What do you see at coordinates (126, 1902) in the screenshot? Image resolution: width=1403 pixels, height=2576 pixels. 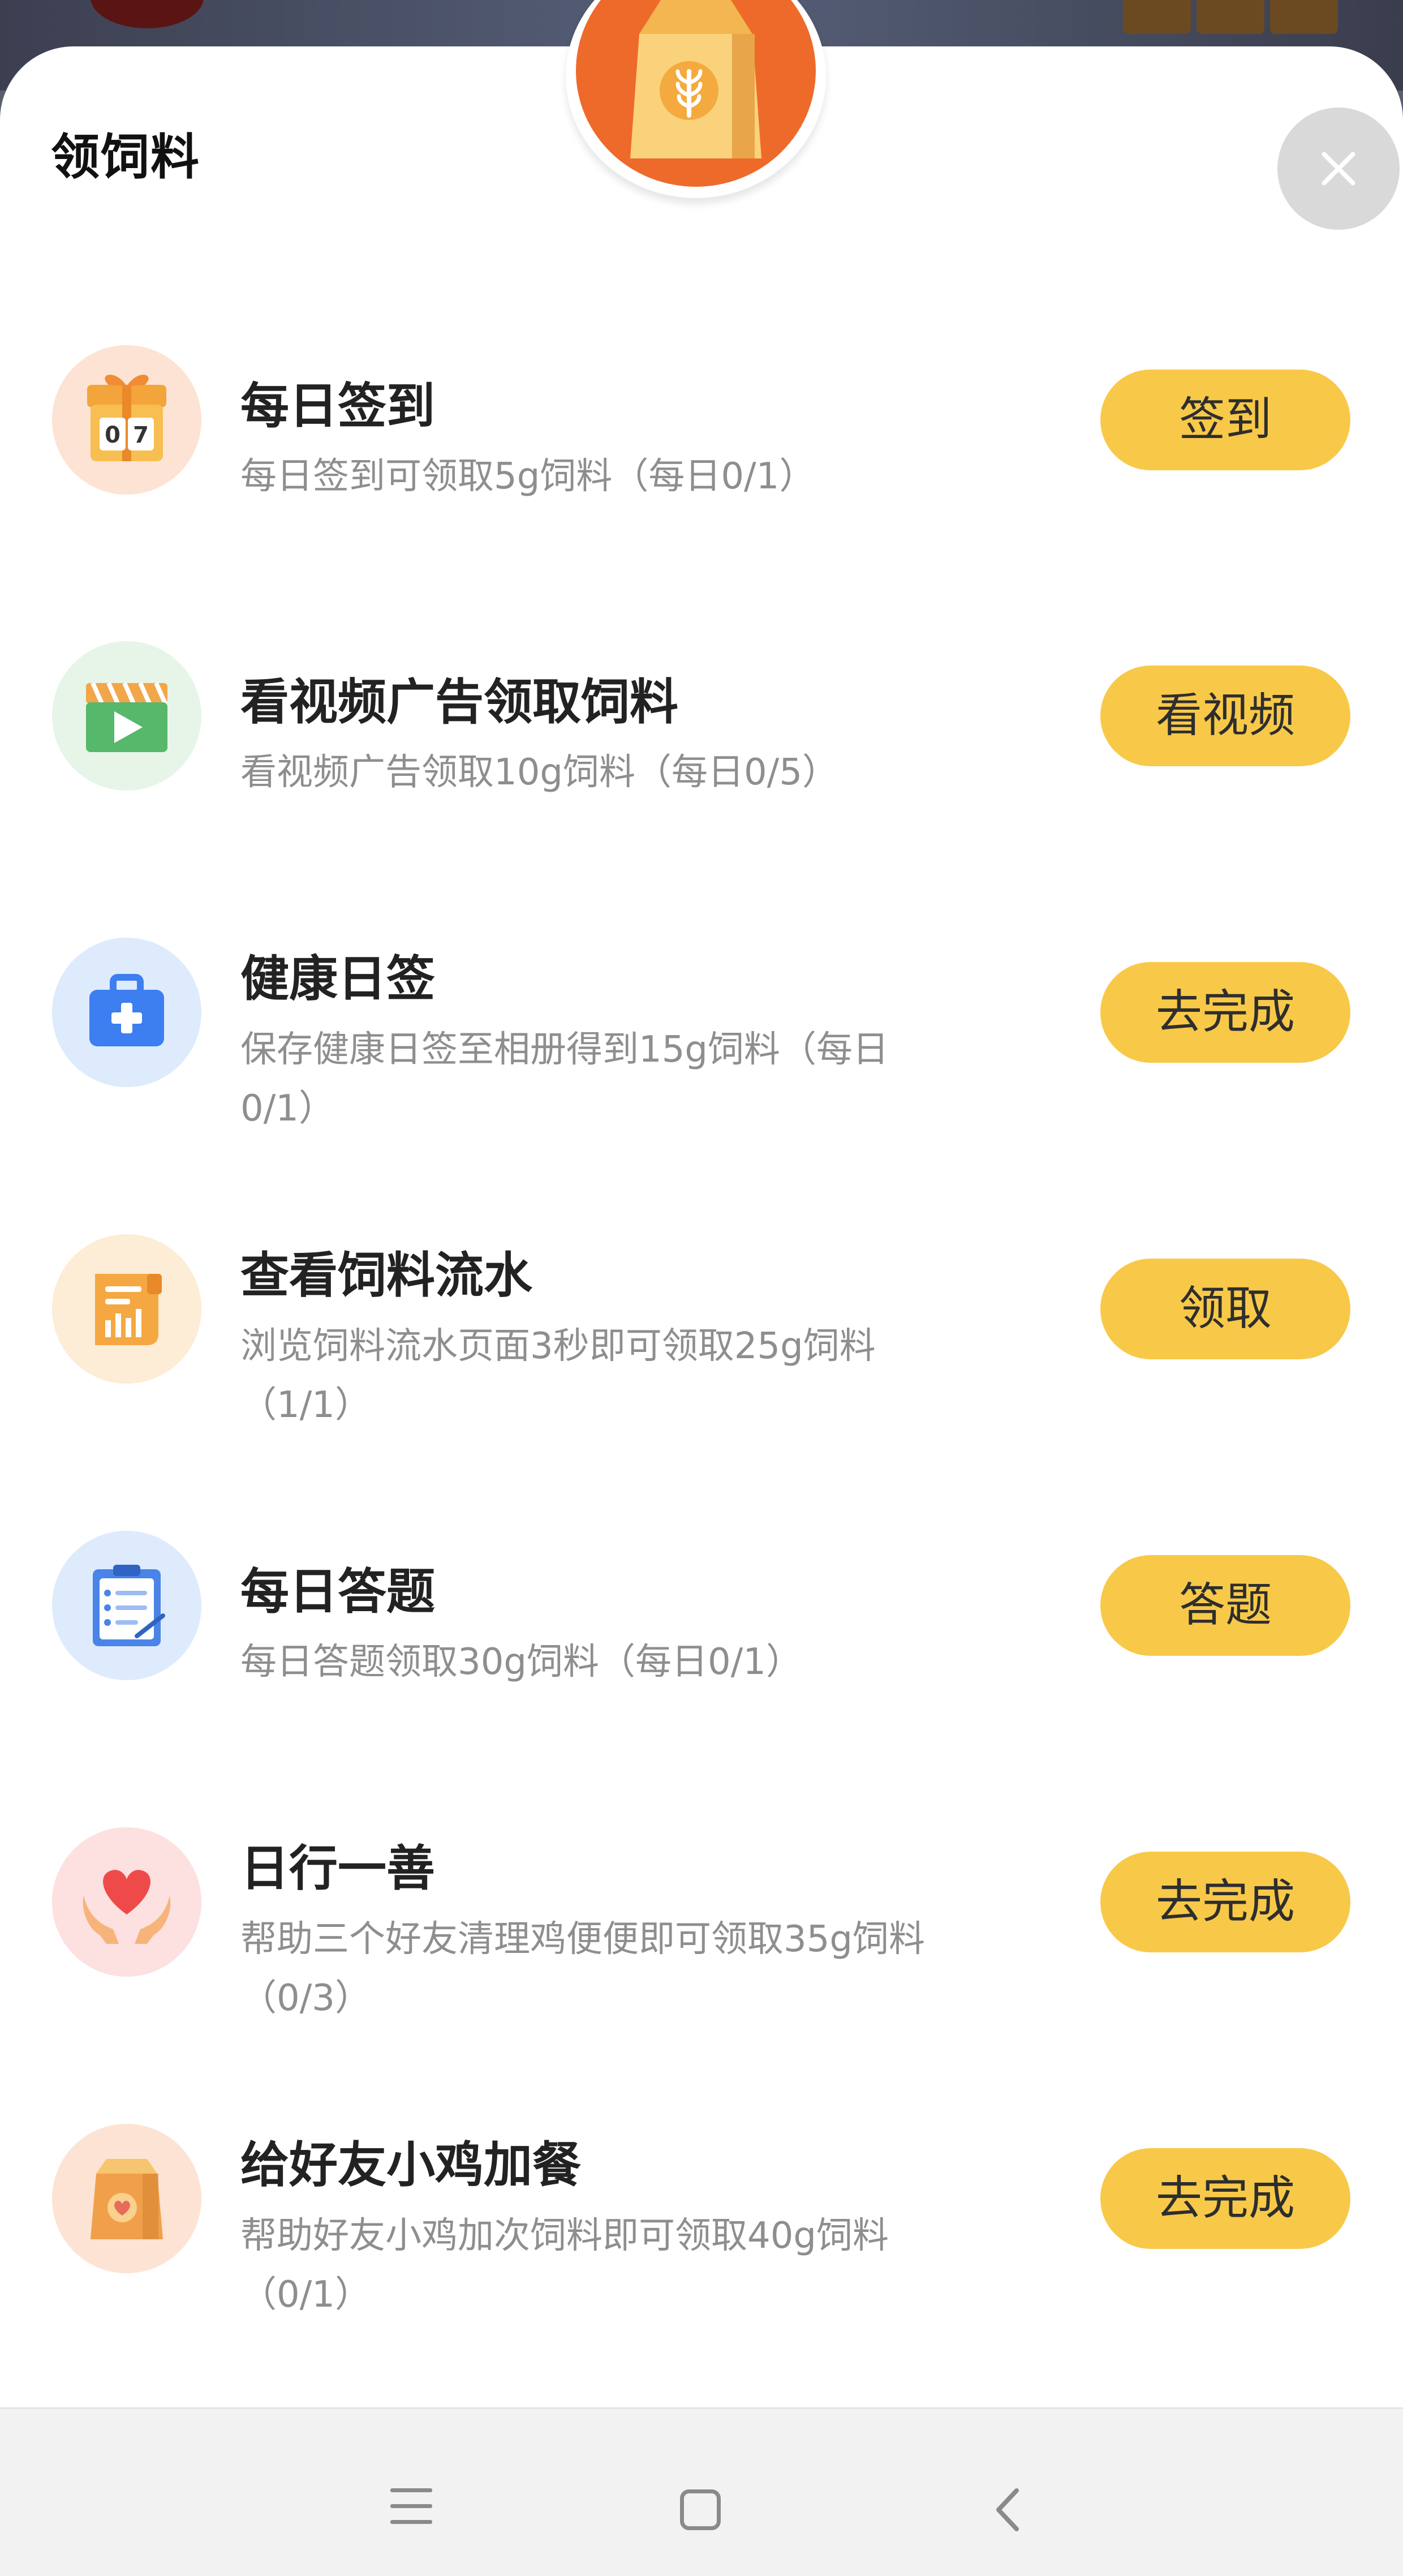 I see `heart-hands-icon` at bounding box center [126, 1902].